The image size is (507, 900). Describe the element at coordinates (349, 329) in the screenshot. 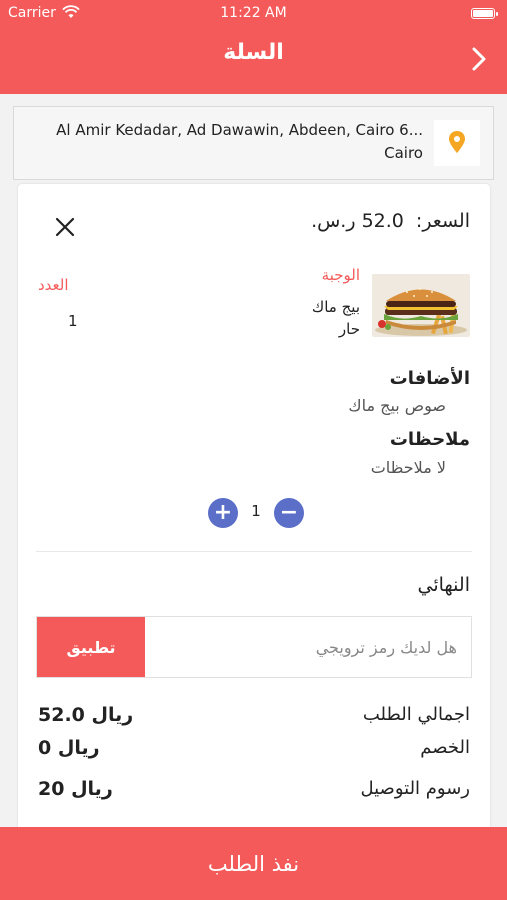

I see `meal-name-line-2: حار` at that location.